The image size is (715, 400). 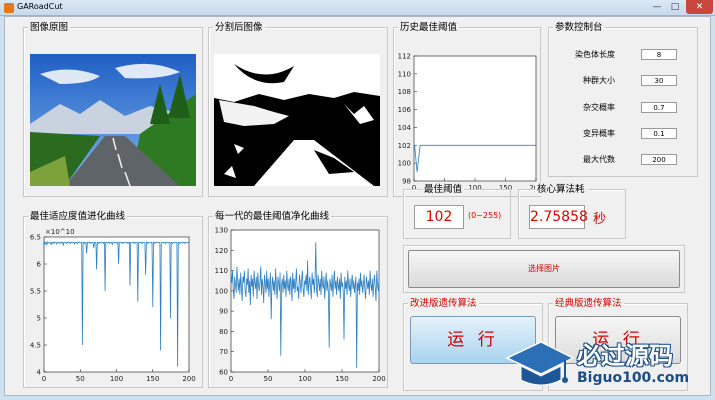 I want to click on time-unit-label: 秒, so click(x=600, y=219).